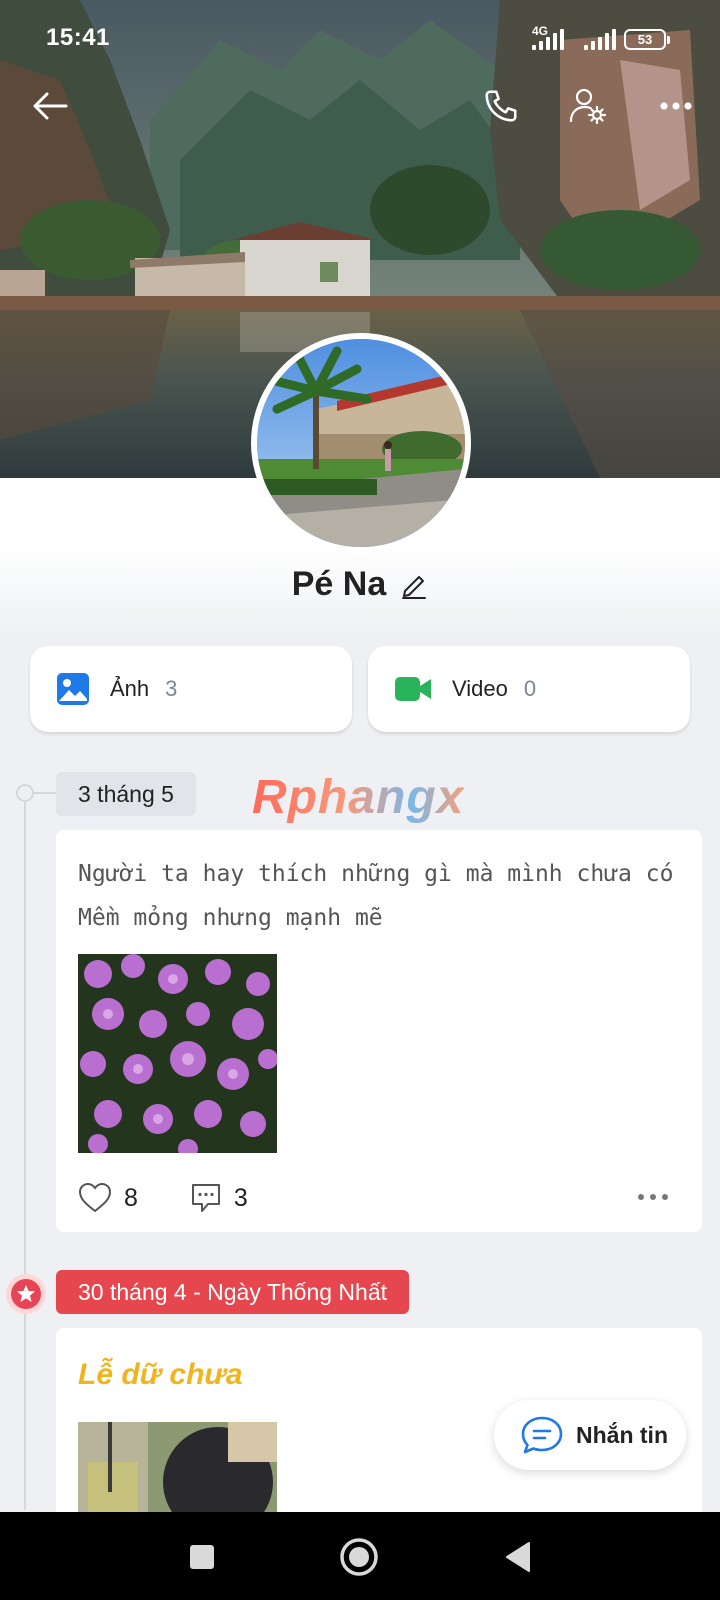  I want to click on circle-home-icon, so click(359, 1557).